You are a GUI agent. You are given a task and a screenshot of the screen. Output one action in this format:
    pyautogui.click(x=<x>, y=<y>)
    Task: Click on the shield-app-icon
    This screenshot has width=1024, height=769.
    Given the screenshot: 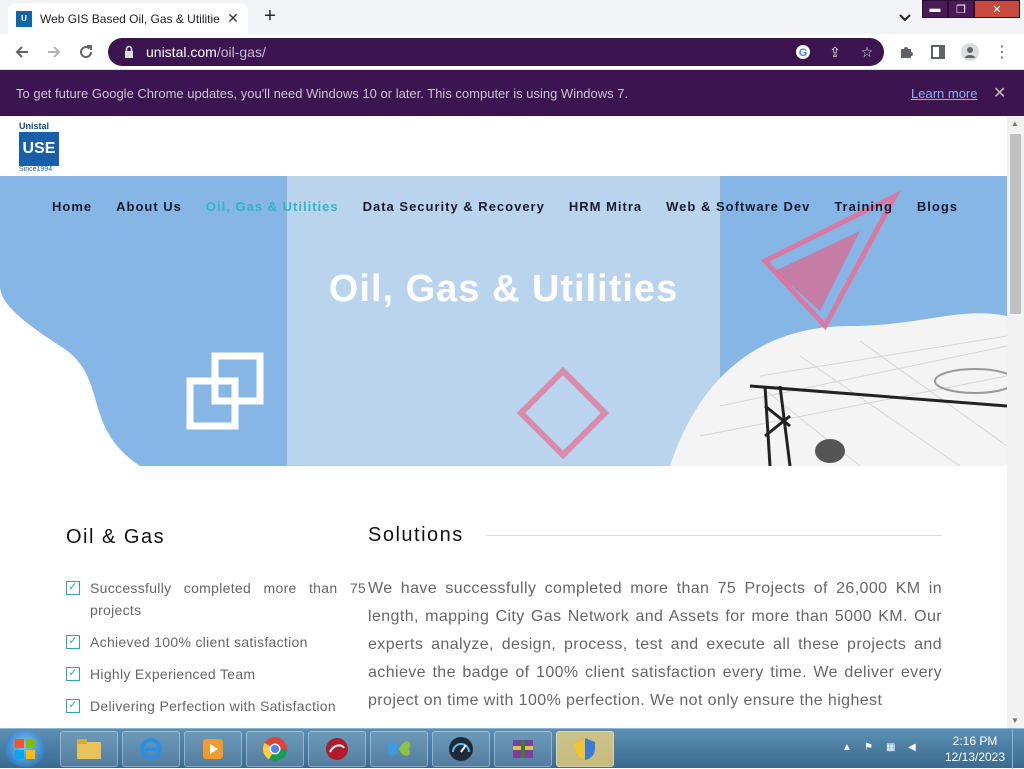 What is the action you would take?
    pyautogui.click(x=585, y=749)
    